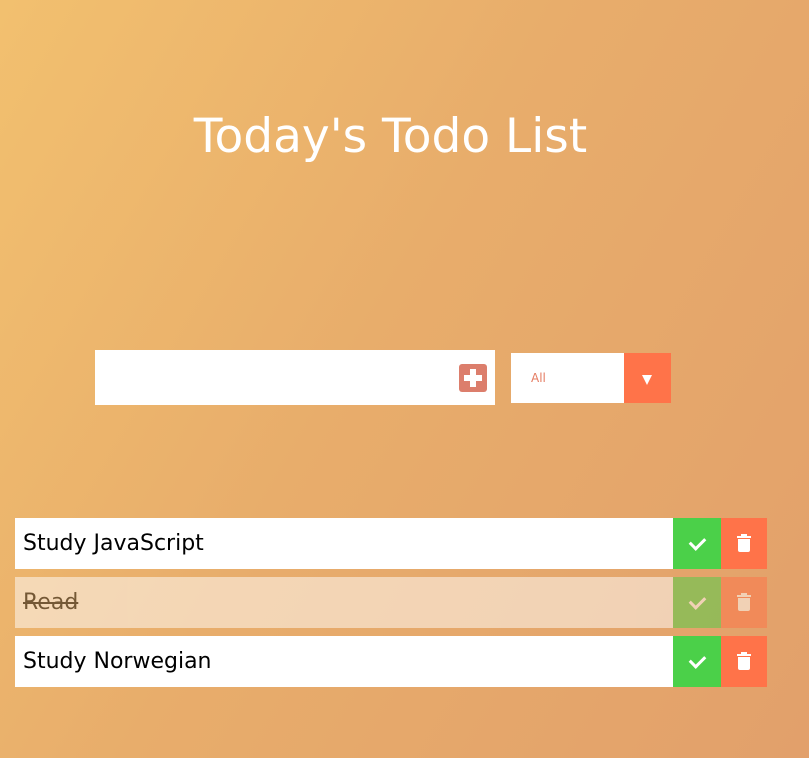 The height and width of the screenshot is (758, 809). What do you see at coordinates (391, 661) in the screenshot?
I see `todo-item: Study Norwegian` at bounding box center [391, 661].